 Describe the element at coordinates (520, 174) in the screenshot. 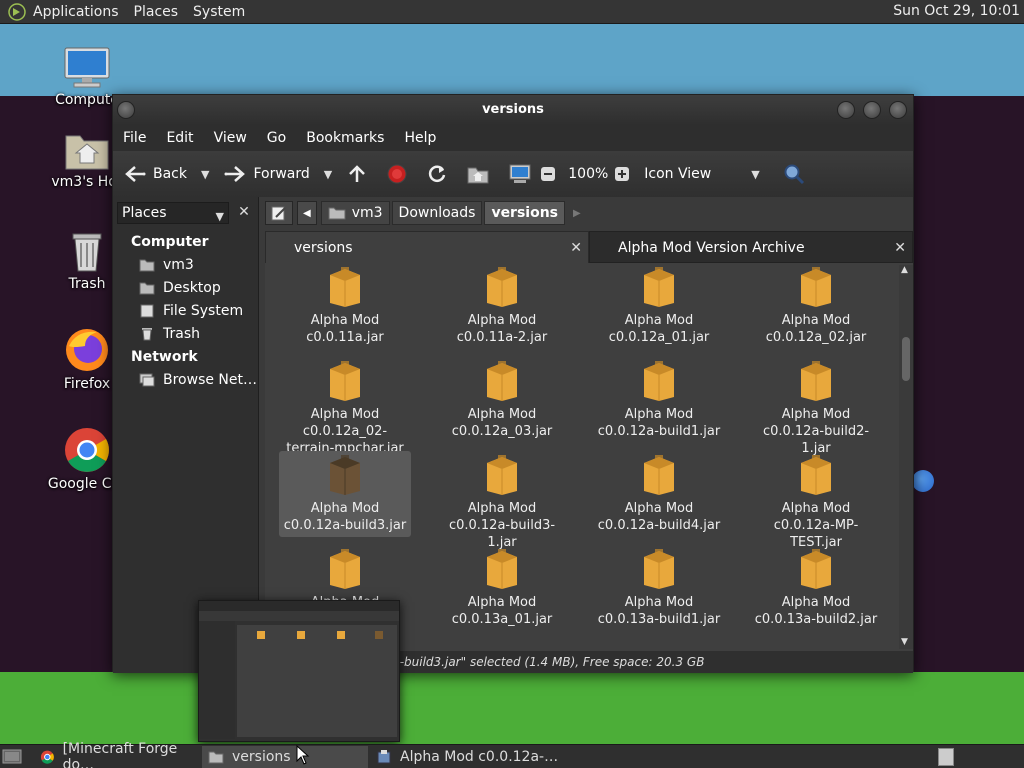

I see `computer-button` at that location.